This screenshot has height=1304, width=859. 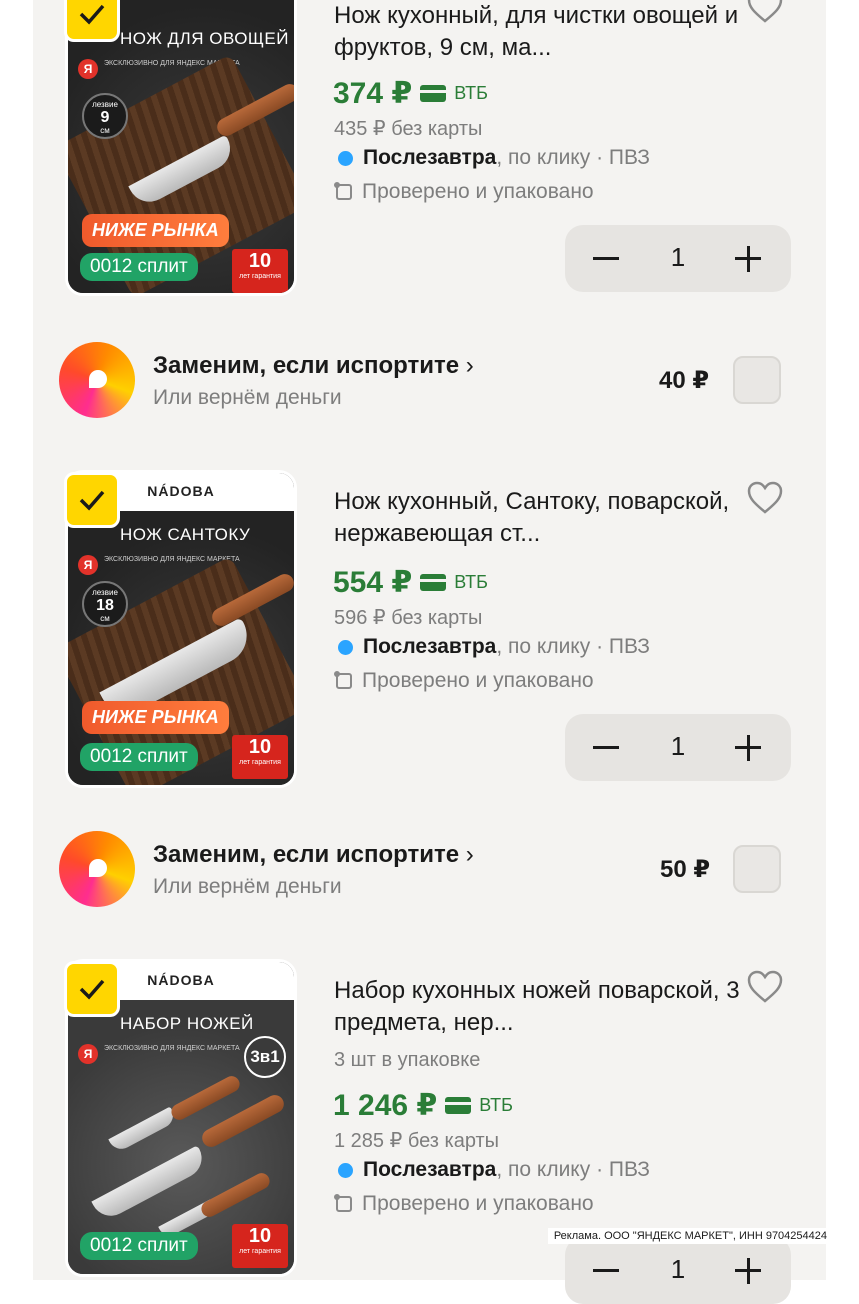 I want to click on price-row: 554 ₽ ВТБ, so click(x=410, y=582).